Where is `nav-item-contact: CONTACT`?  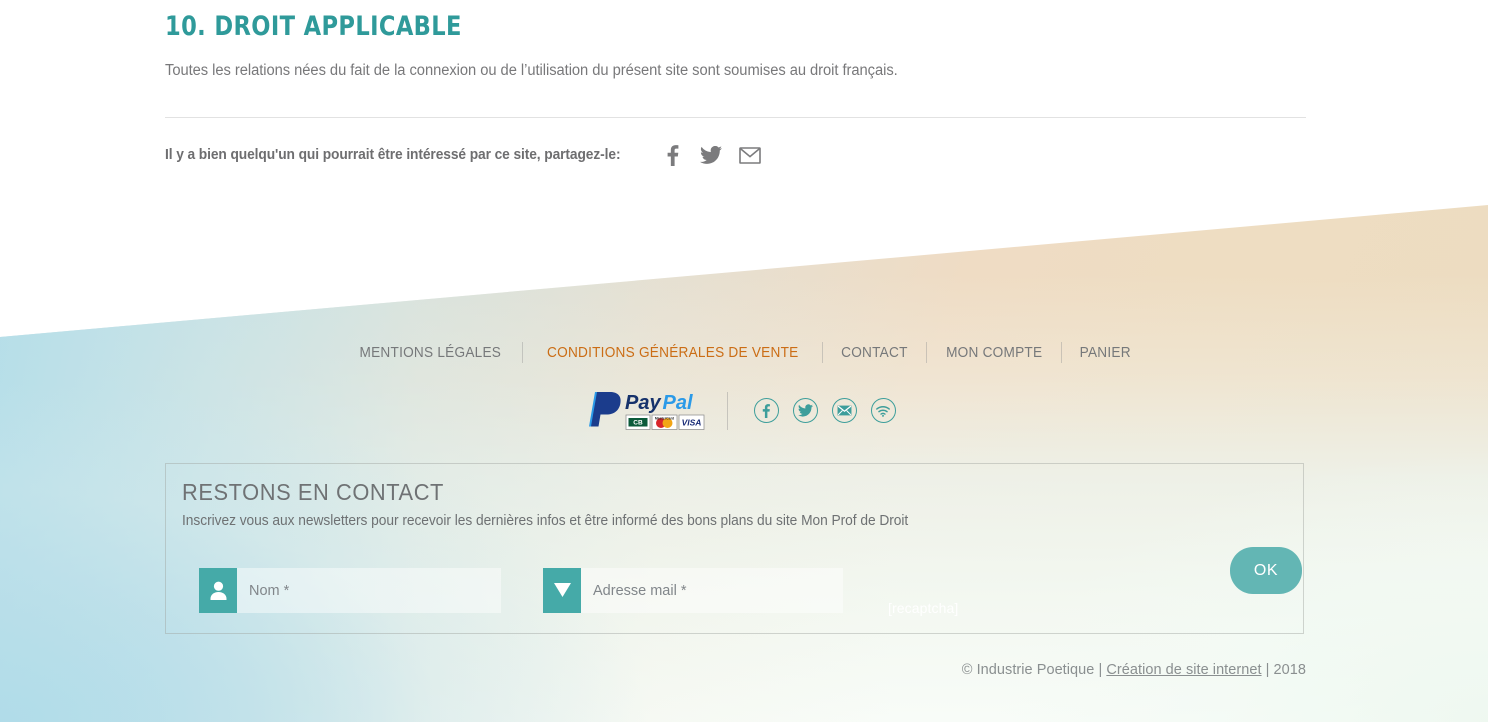 nav-item-contact: CONTACT is located at coordinates (874, 353).